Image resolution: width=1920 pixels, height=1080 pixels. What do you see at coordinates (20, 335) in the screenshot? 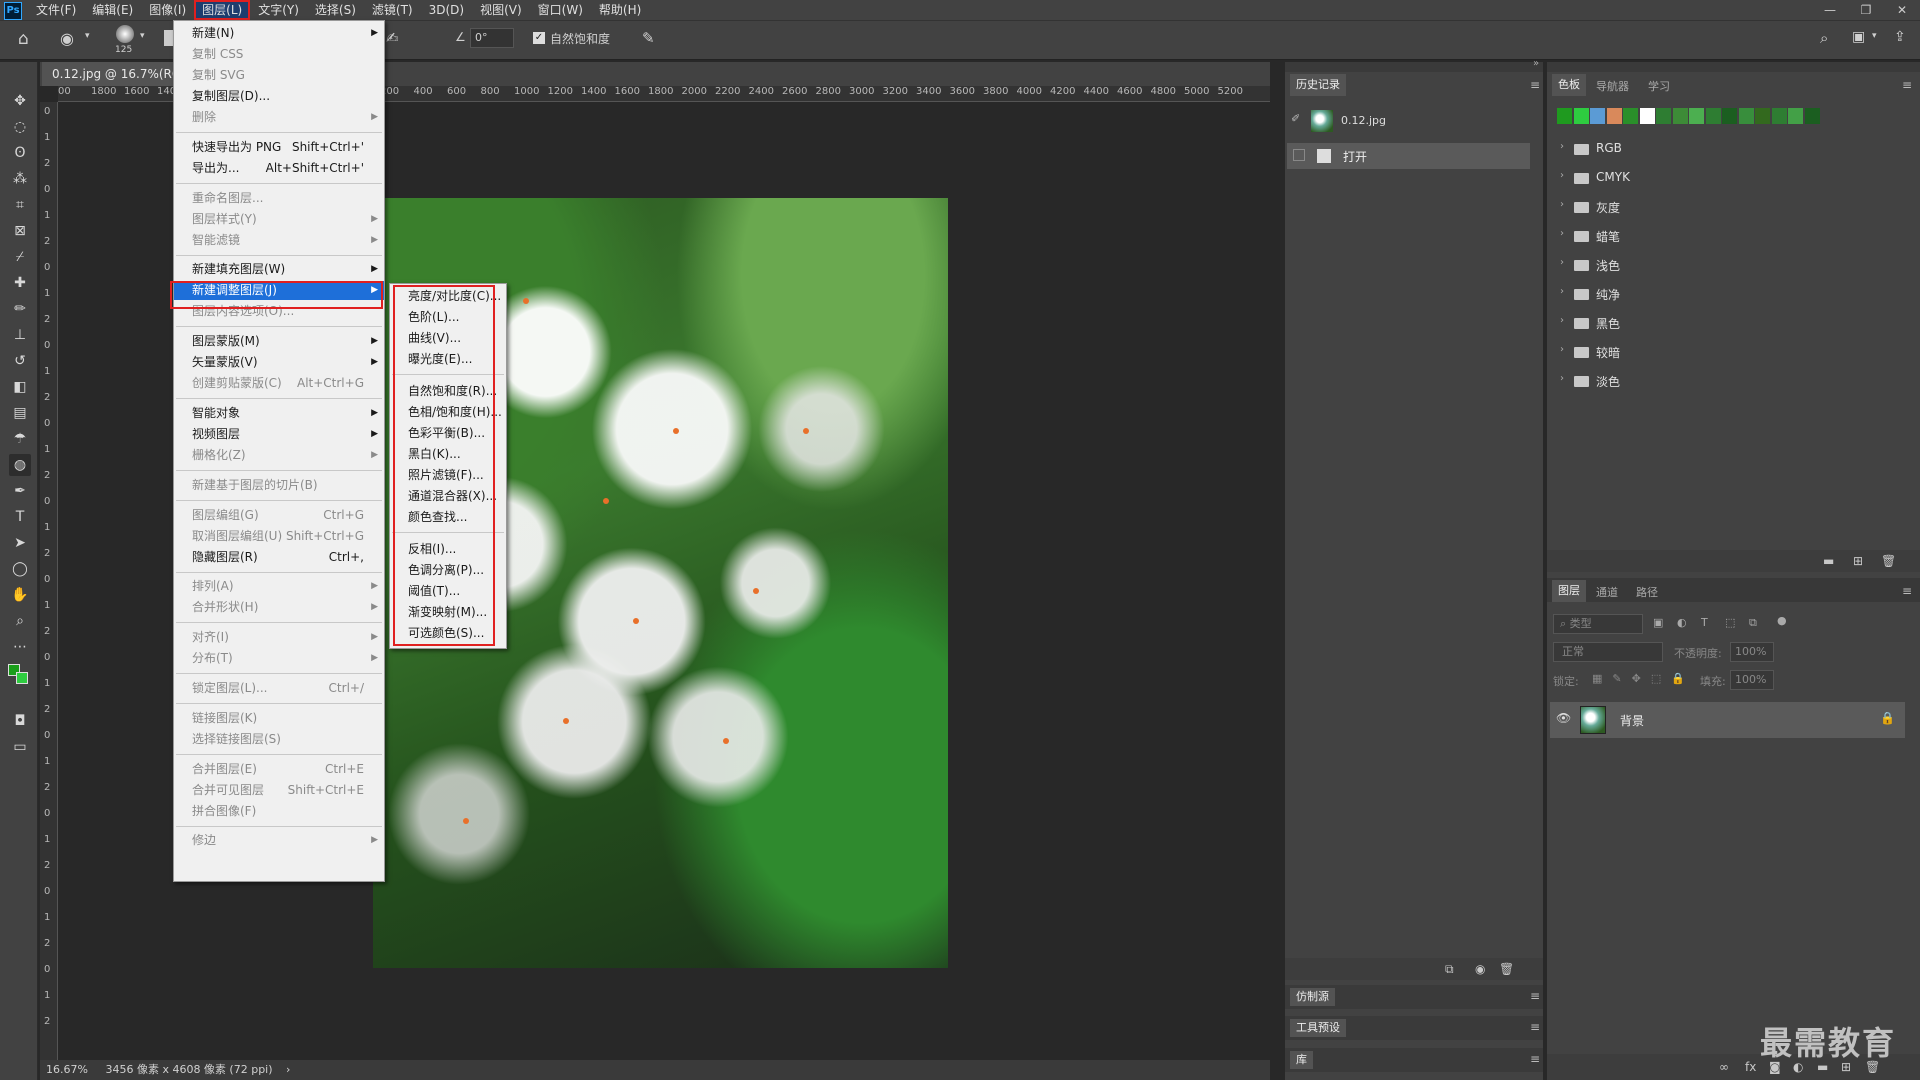
I see `stamp-tool-icon: ⊥` at bounding box center [20, 335].